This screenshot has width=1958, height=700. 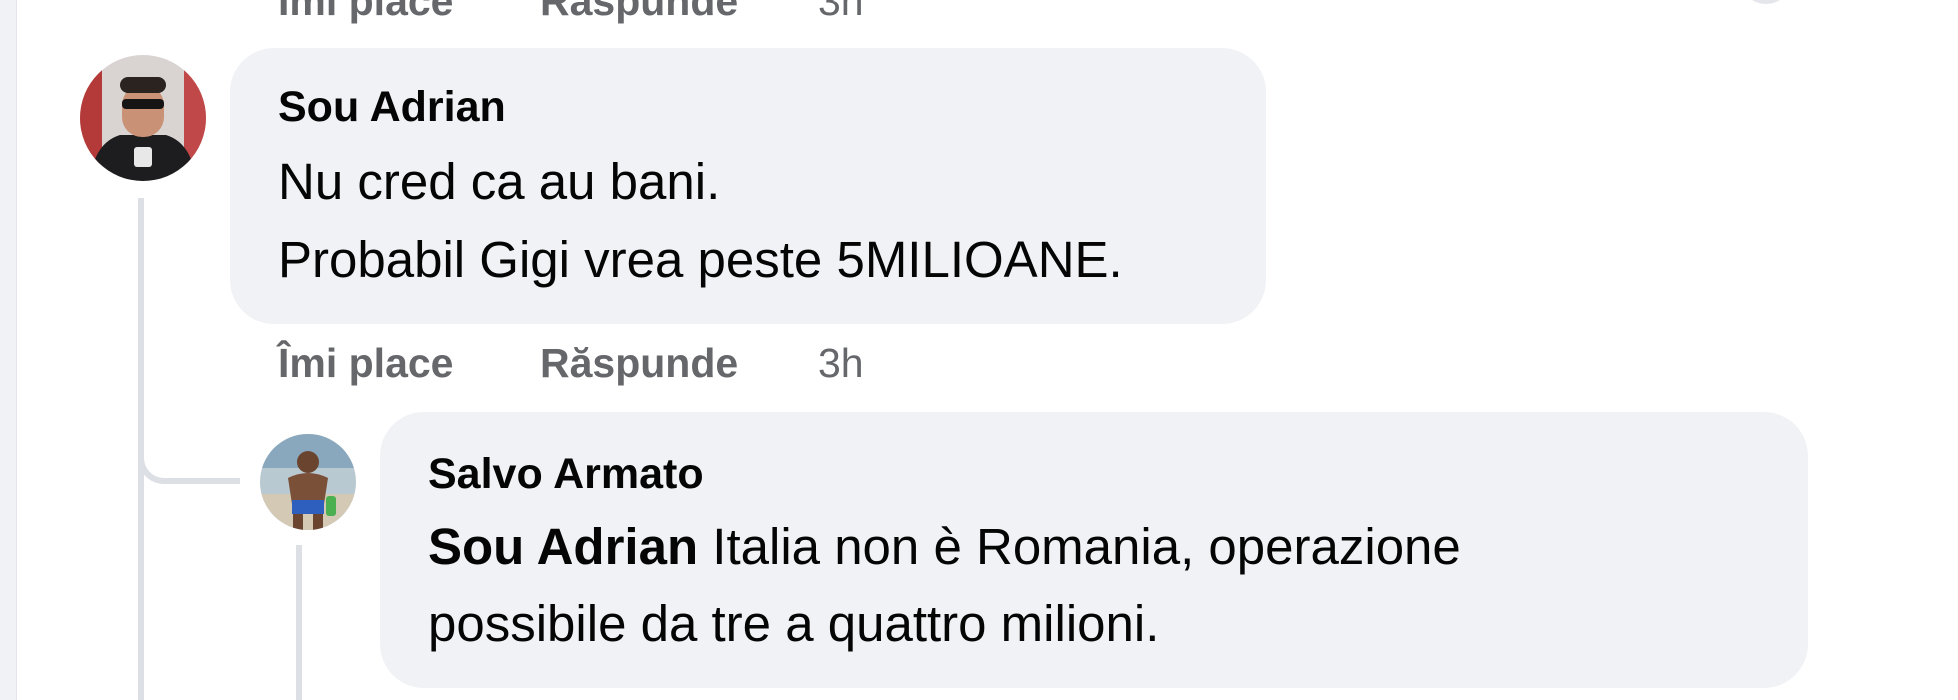 What do you see at coordinates (639, 363) in the screenshot?
I see `reply-button: Răspunde` at bounding box center [639, 363].